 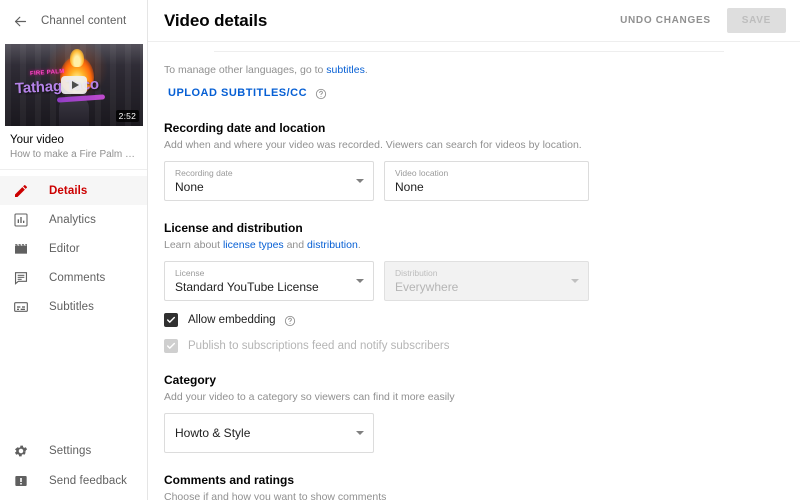 What do you see at coordinates (20, 306) in the screenshot?
I see `subtitles-icon` at bounding box center [20, 306].